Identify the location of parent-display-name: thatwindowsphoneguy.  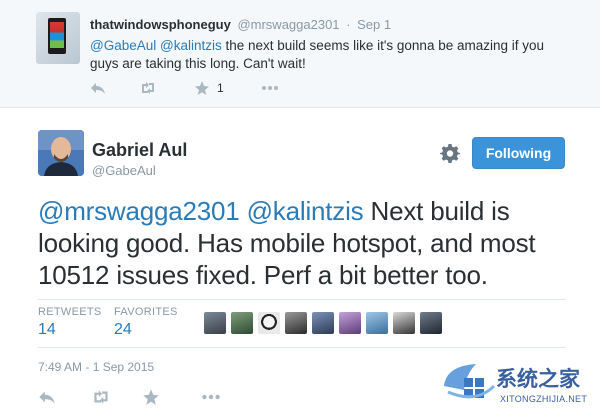
(160, 24).